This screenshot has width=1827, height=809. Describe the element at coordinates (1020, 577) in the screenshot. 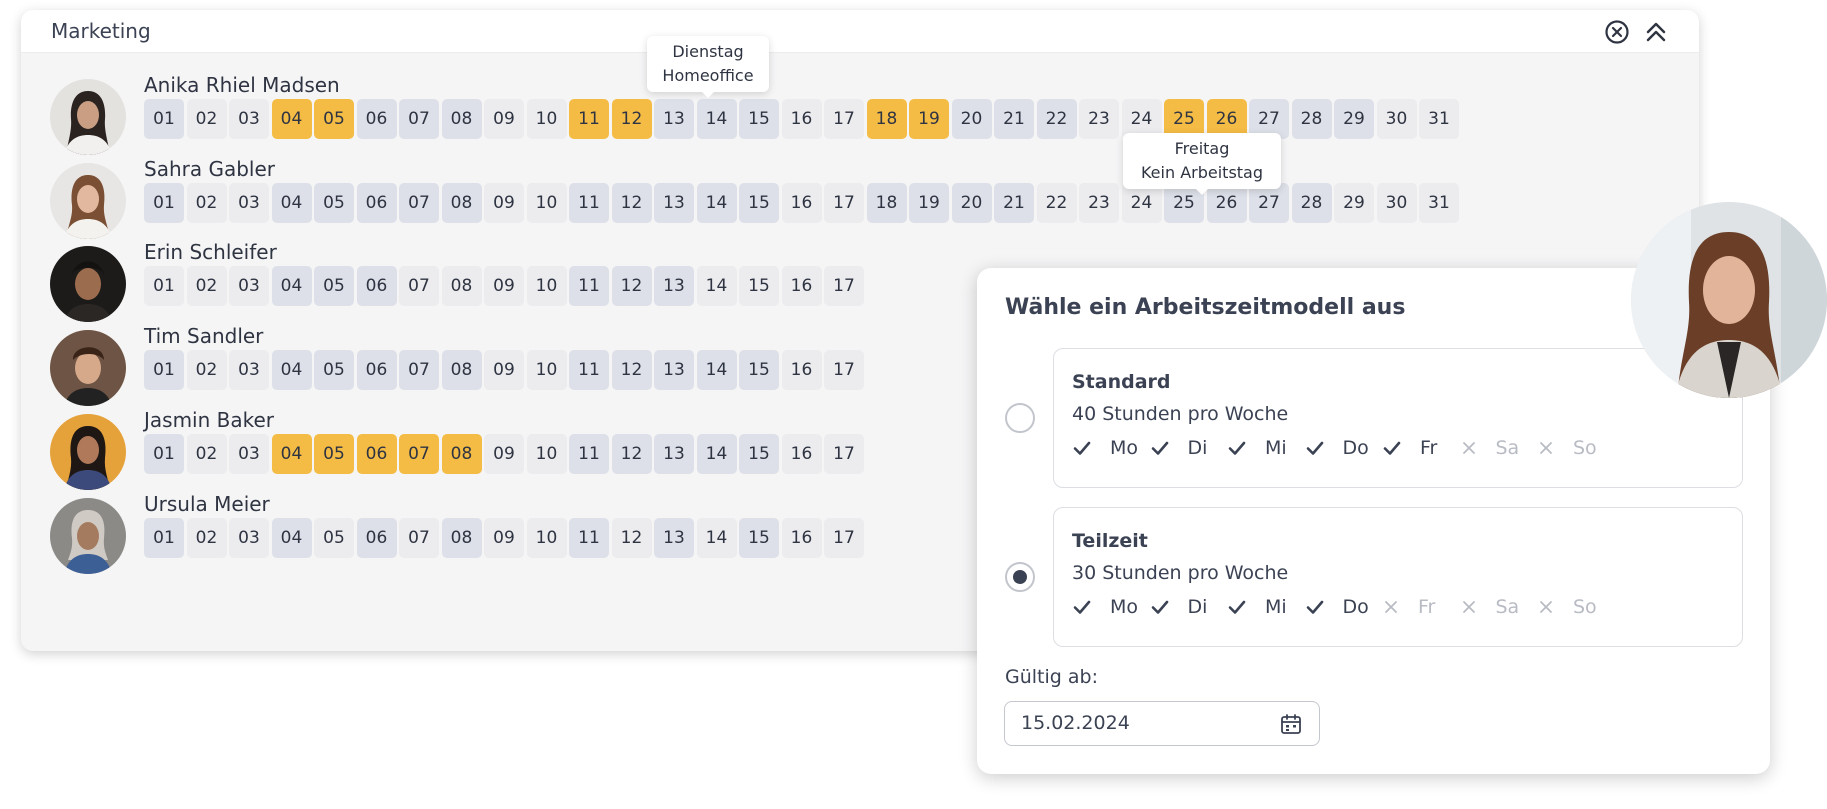

I see `radio-teilzeit` at that location.